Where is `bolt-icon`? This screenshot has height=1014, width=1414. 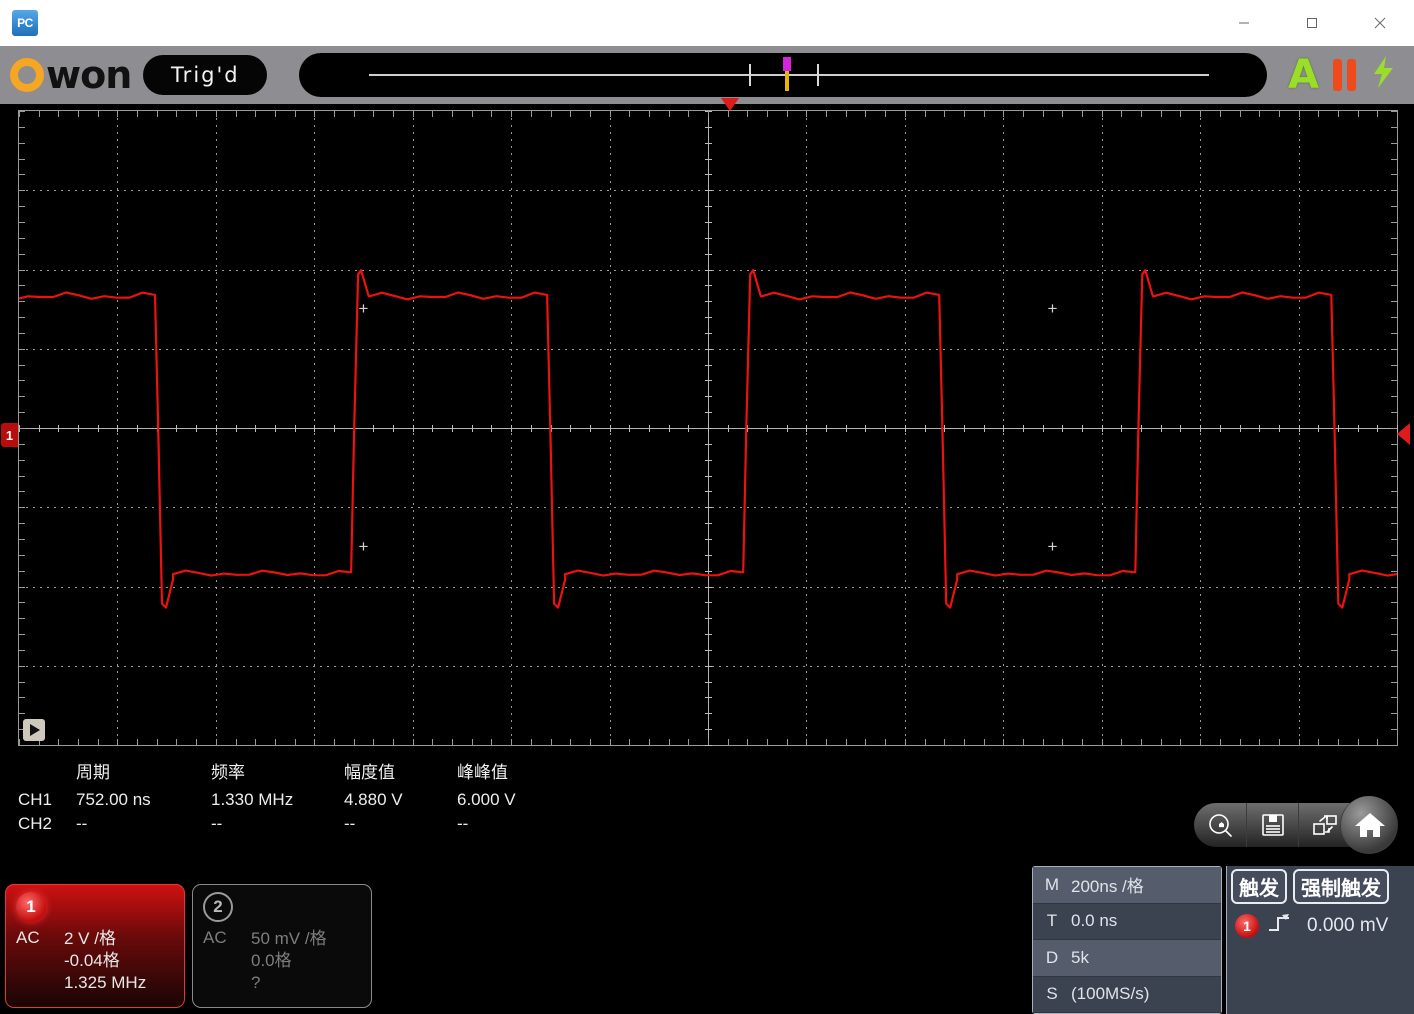 bolt-icon is located at coordinates (1383, 75).